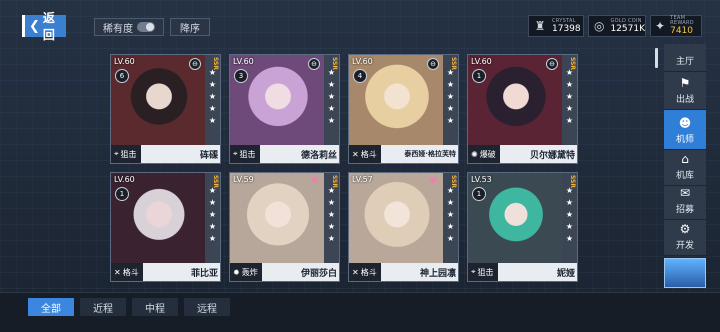  What do you see at coordinates (430, 154) in the screenshot?
I see `pilot-name: 泰西娅·格拉芙特` at bounding box center [430, 154].